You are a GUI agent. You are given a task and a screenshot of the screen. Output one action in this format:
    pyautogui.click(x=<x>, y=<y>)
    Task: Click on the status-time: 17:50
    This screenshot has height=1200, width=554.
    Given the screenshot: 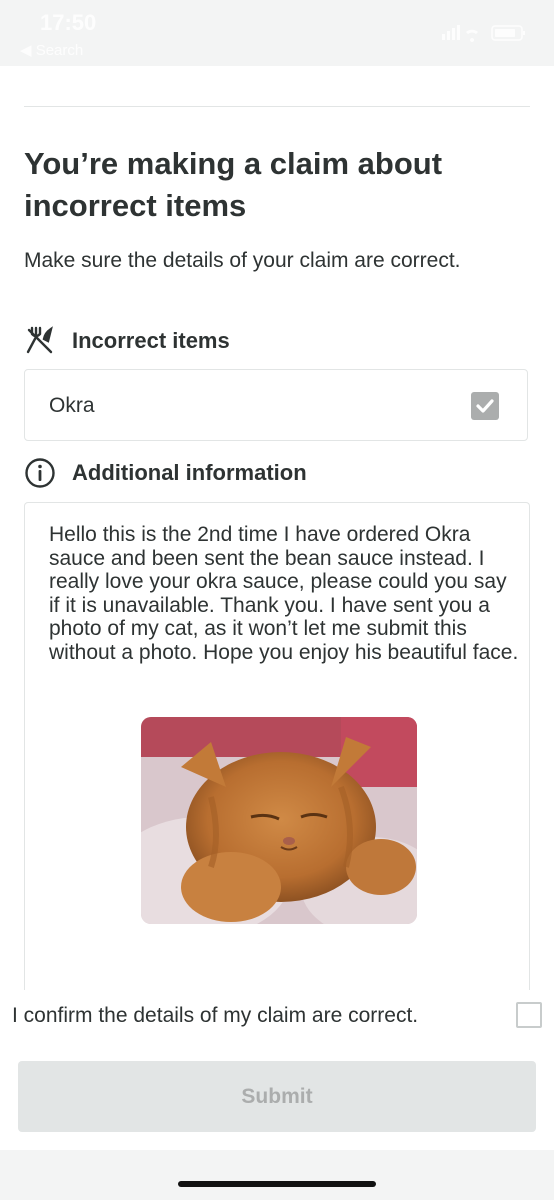 What is the action you would take?
    pyautogui.click(x=68, y=22)
    